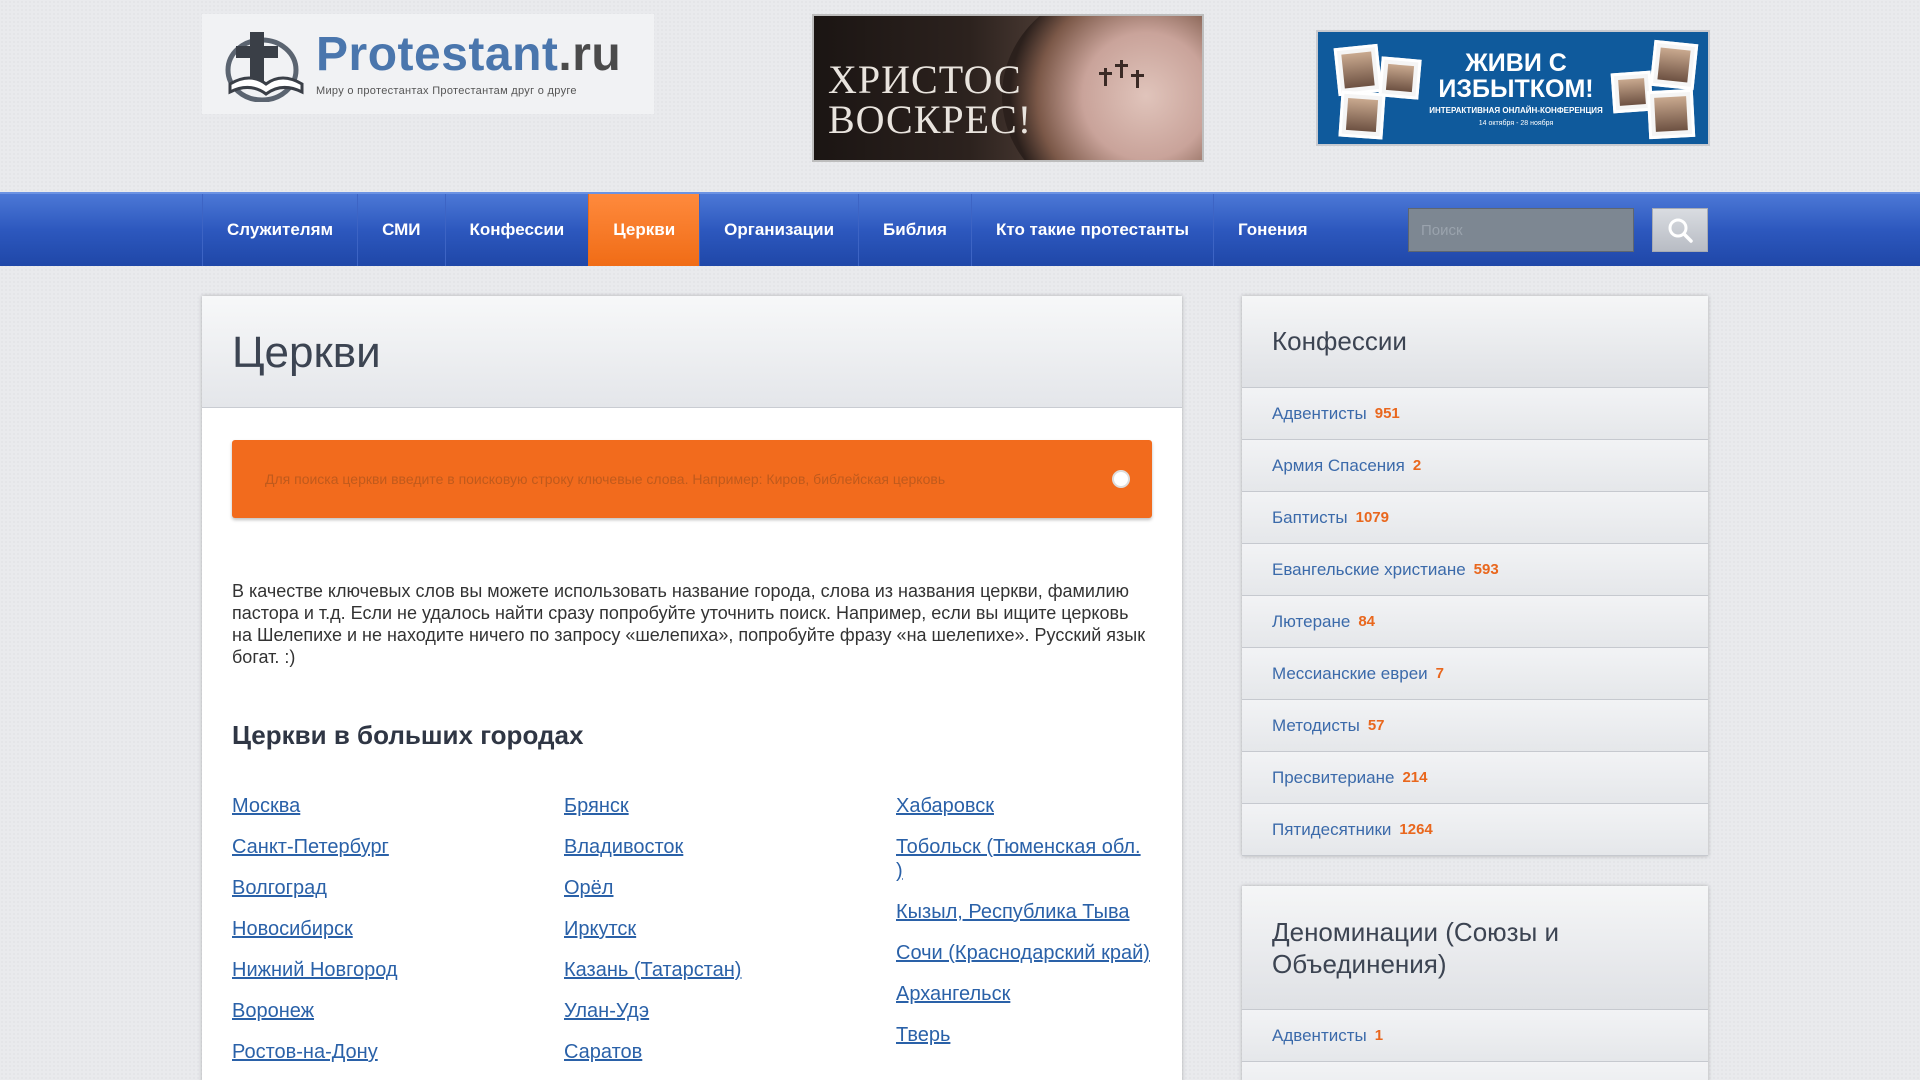 This screenshot has height=1080, width=1920. I want to click on city-link: Казань (Татарстан), so click(699, 970).